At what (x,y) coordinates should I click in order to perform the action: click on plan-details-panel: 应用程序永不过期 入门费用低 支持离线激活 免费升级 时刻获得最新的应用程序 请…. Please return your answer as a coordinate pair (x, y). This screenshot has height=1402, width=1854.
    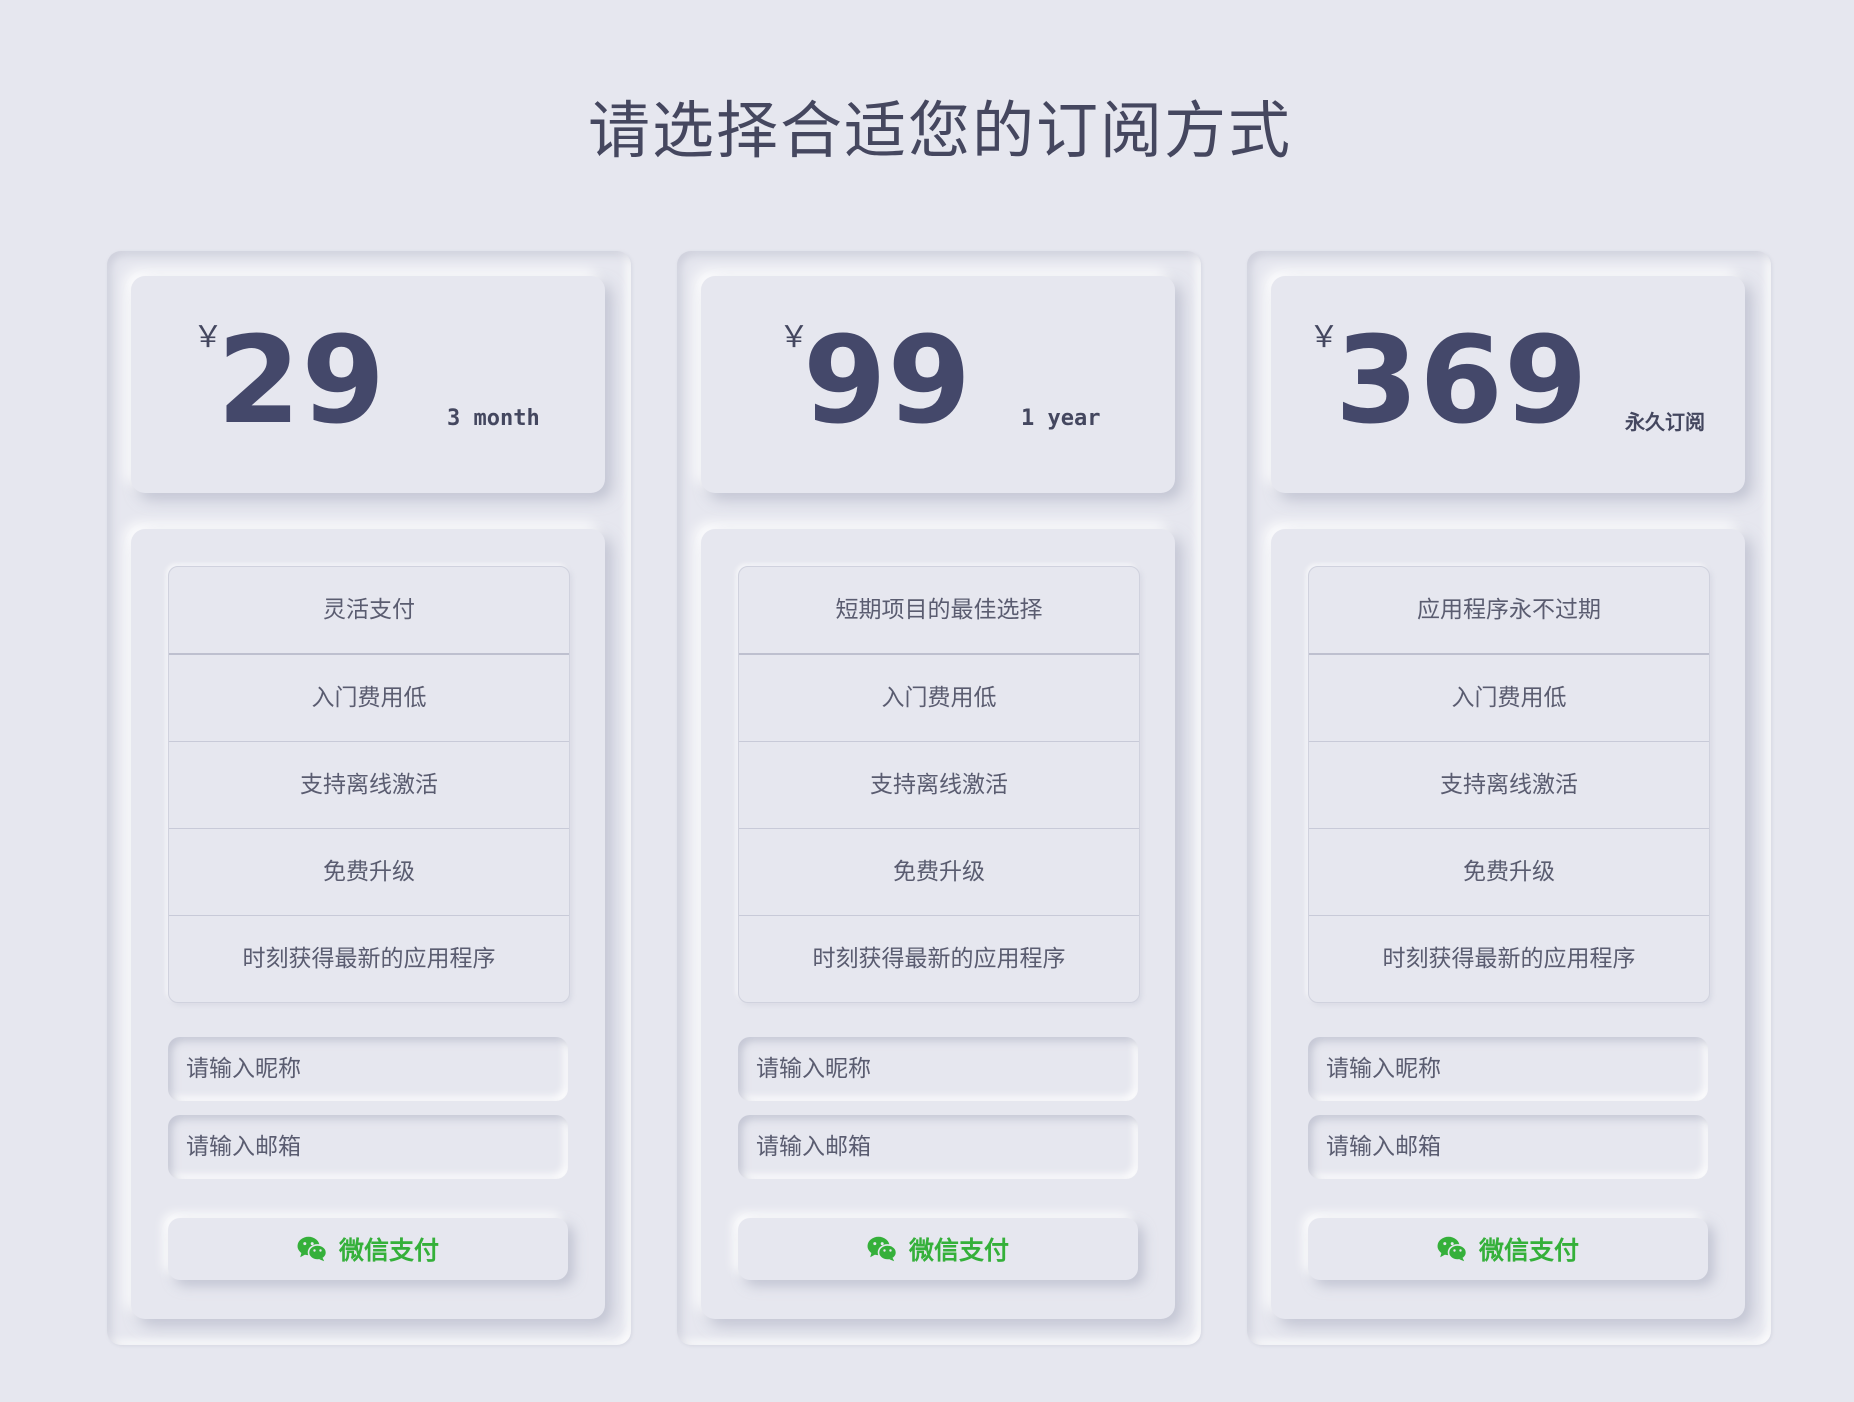
    Looking at the image, I should click on (1508, 924).